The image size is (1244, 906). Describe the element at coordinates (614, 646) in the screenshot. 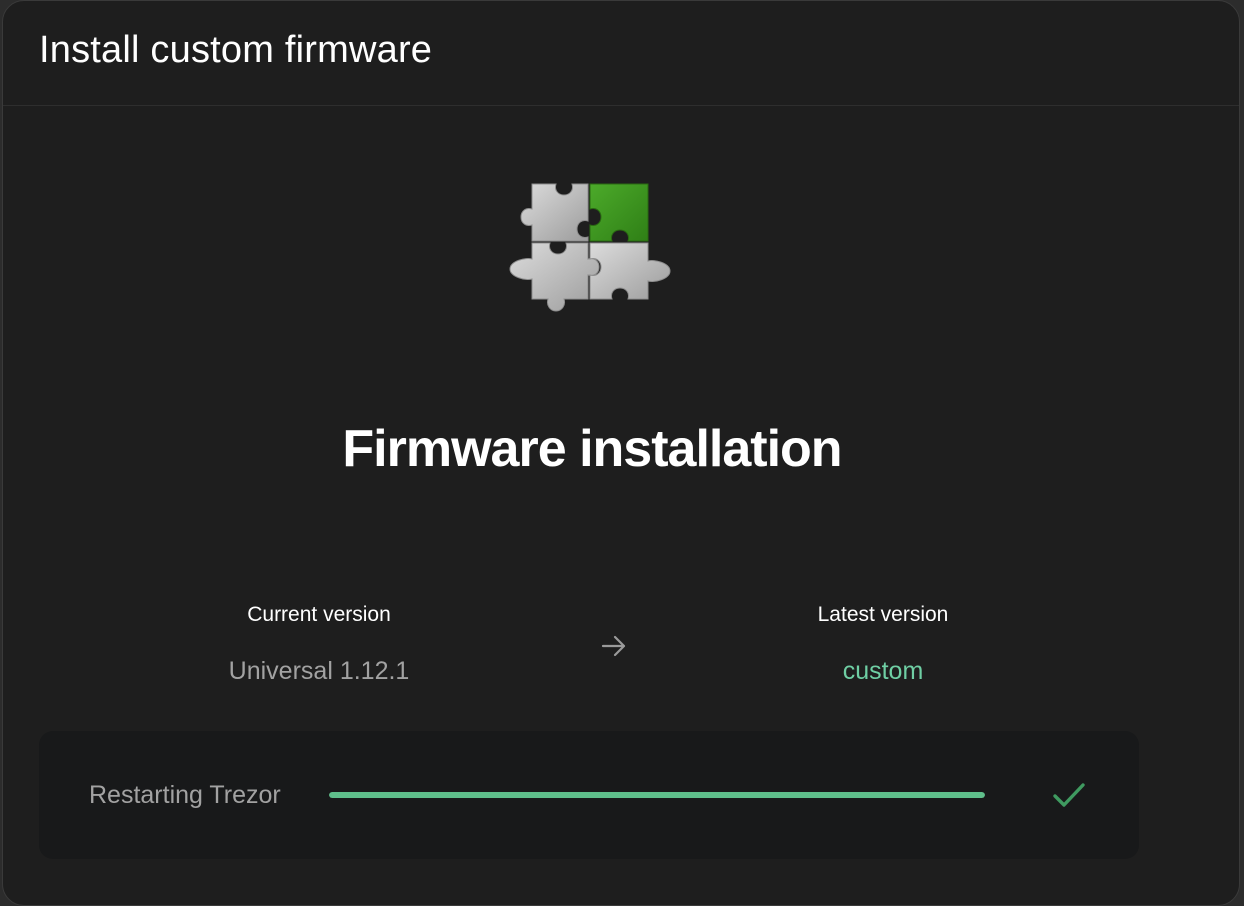

I see `arrow-right-icon` at that location.